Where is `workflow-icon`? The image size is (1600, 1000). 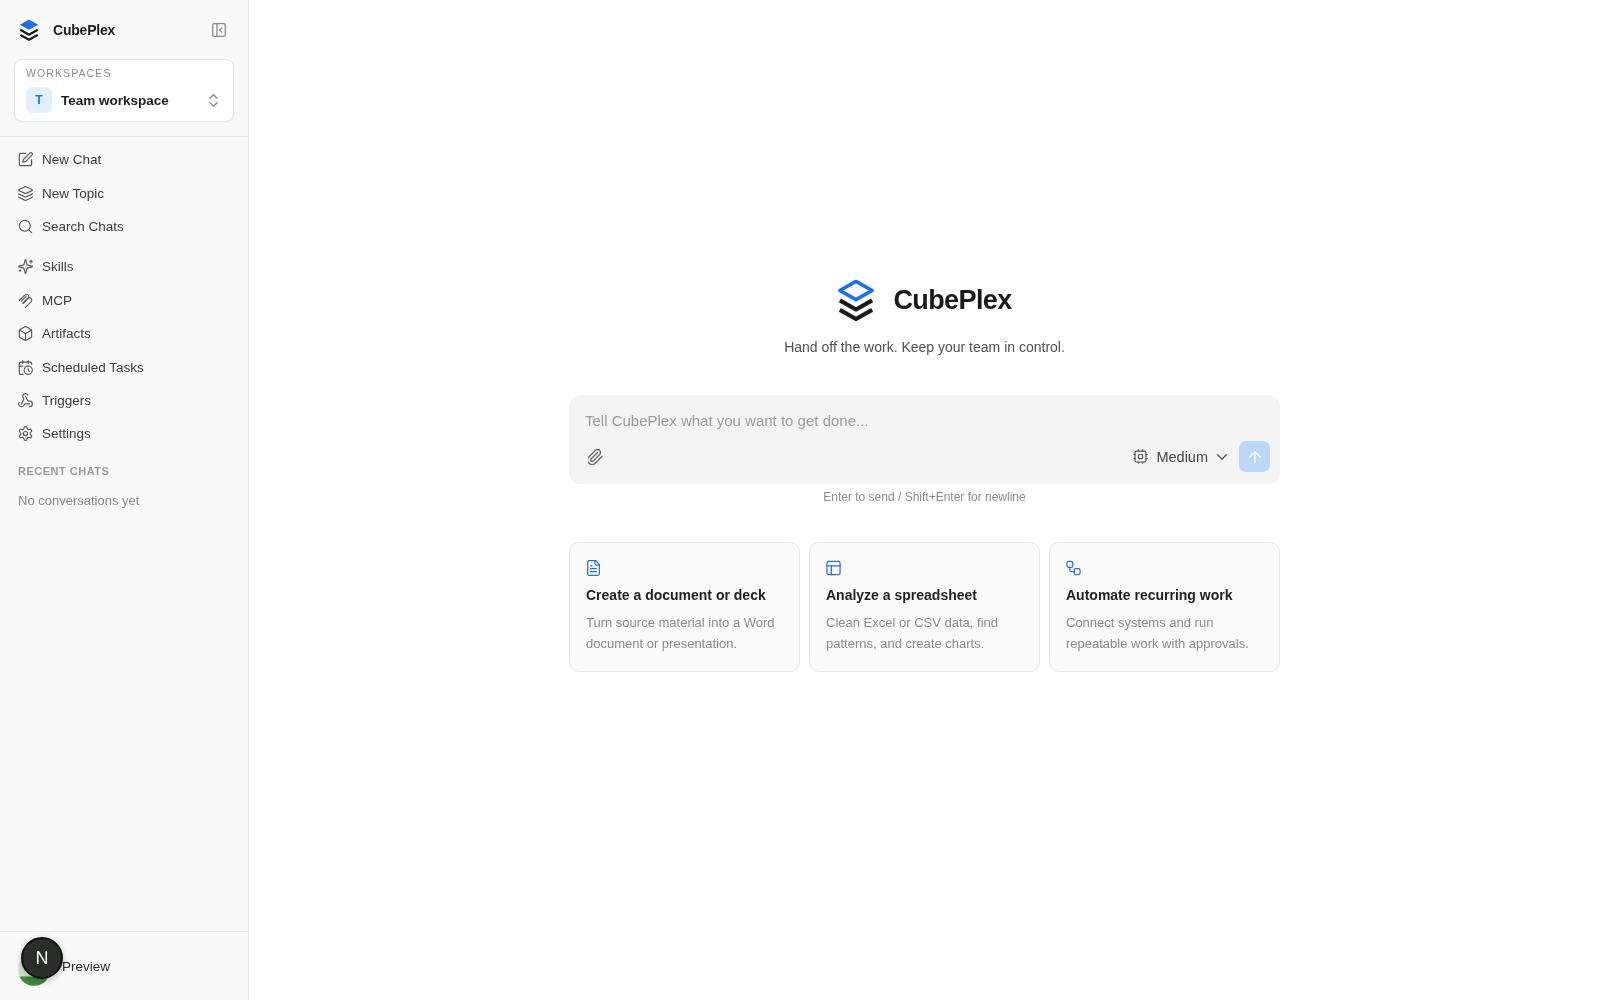
workflow-icon is located at coordinates (1073, 568).